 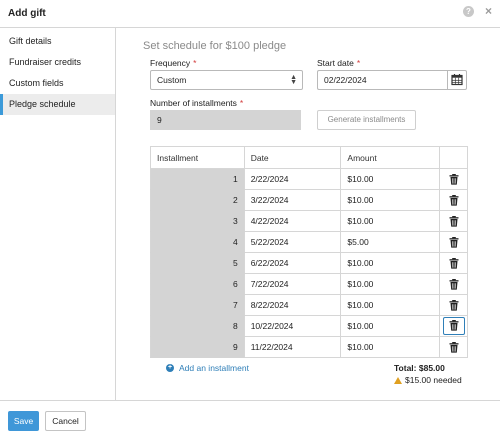 I want to click on table-header-row: Installment Date Amount, so click(x=309, y=157).